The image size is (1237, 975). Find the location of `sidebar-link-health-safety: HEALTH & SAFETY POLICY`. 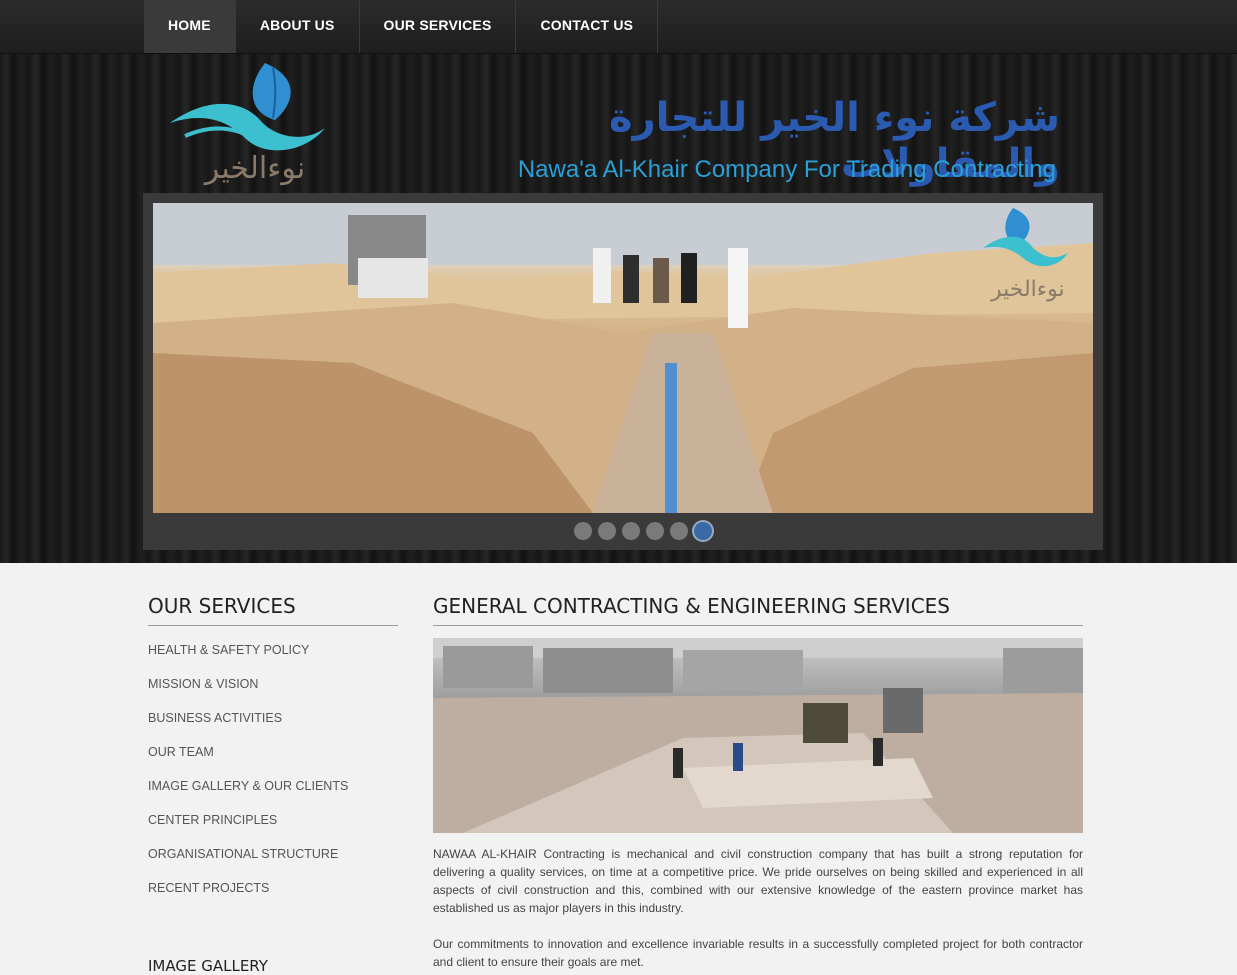

sidebar-link-health-safety: HEALTH & SAFETY POLICY is located at coordinates (228, 650).